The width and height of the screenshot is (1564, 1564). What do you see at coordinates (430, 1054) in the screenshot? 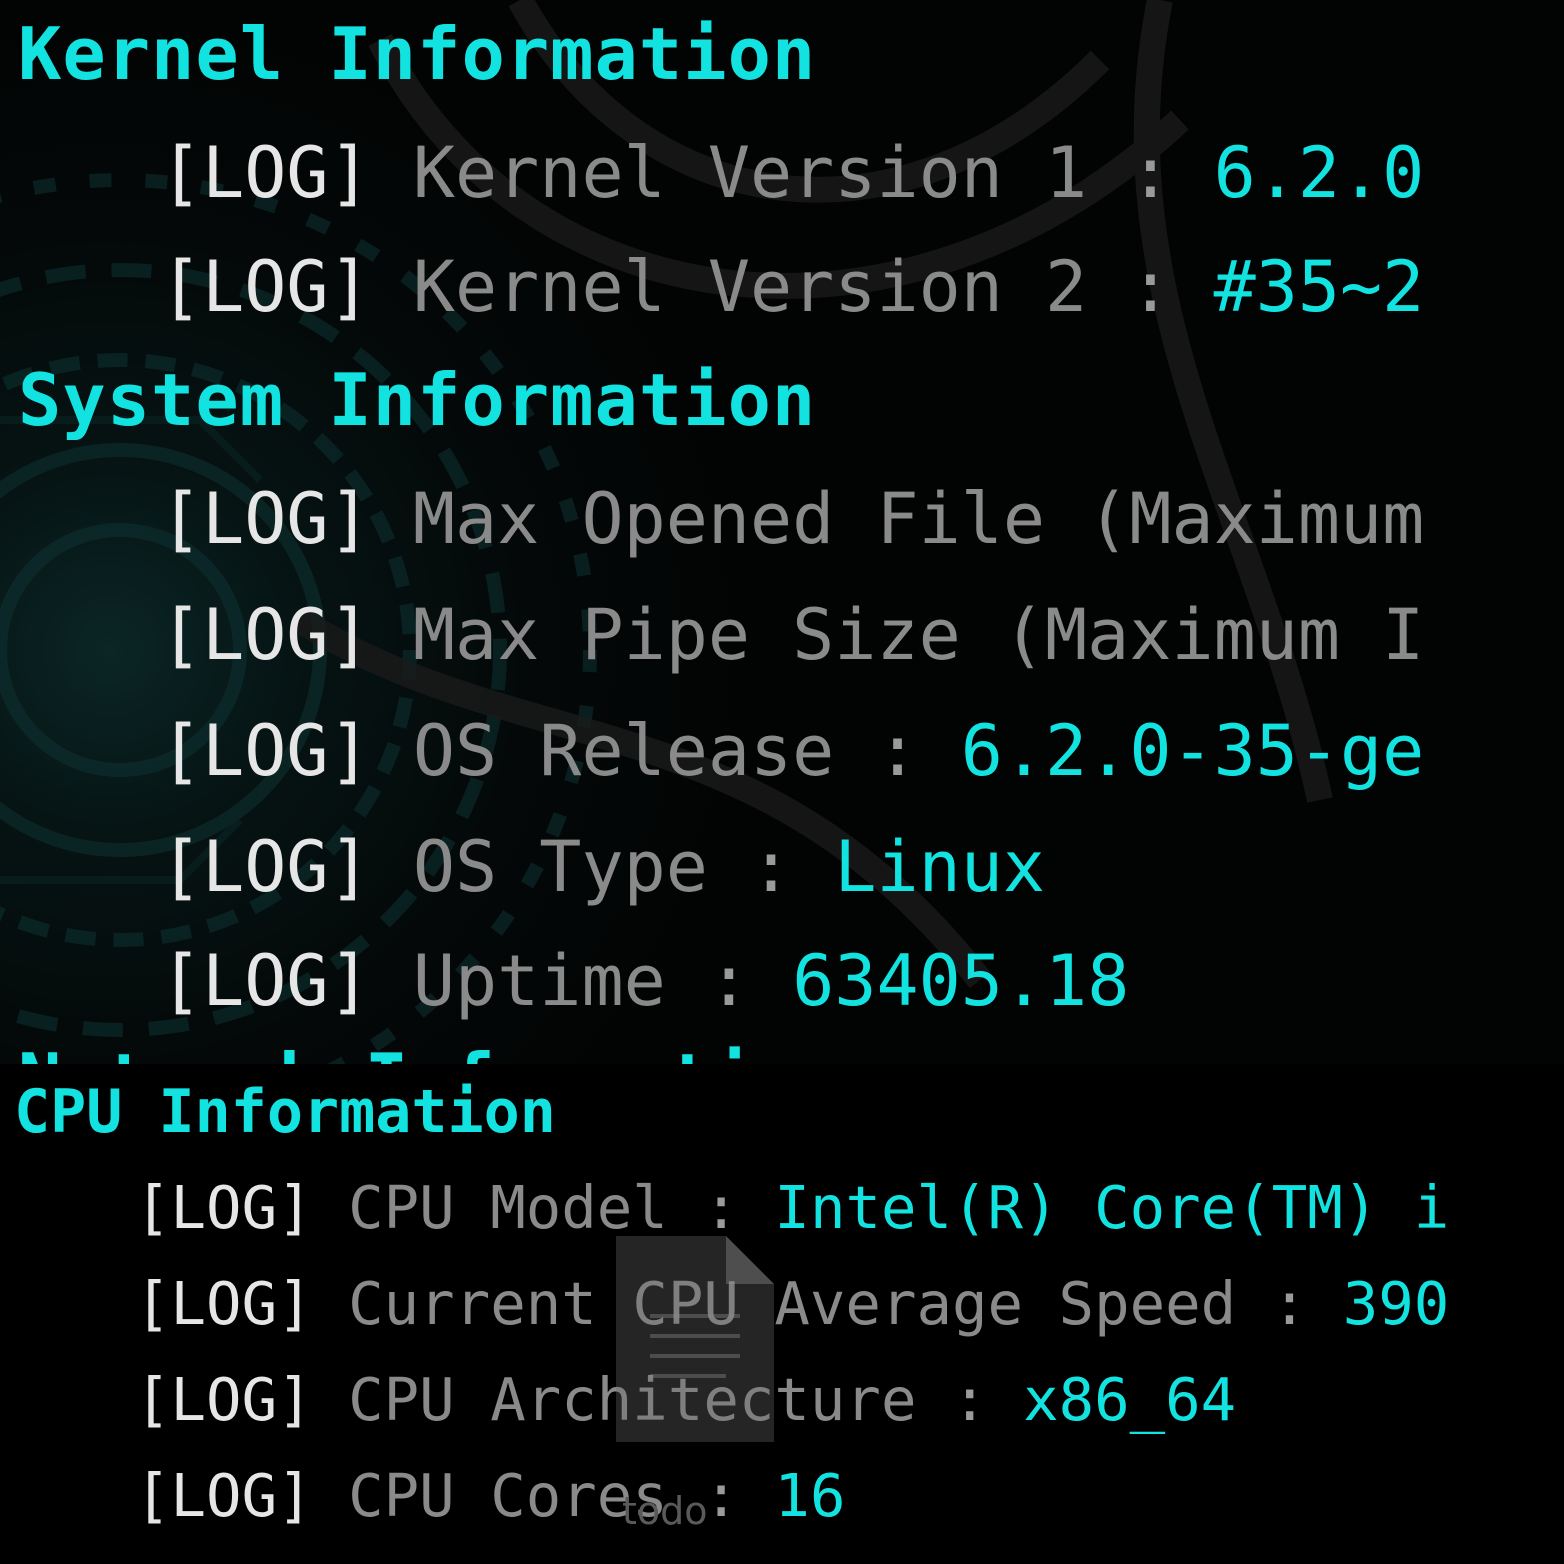
I see `section-heading-network-cut-off: Network Information` at bounding box center [430, 1054].